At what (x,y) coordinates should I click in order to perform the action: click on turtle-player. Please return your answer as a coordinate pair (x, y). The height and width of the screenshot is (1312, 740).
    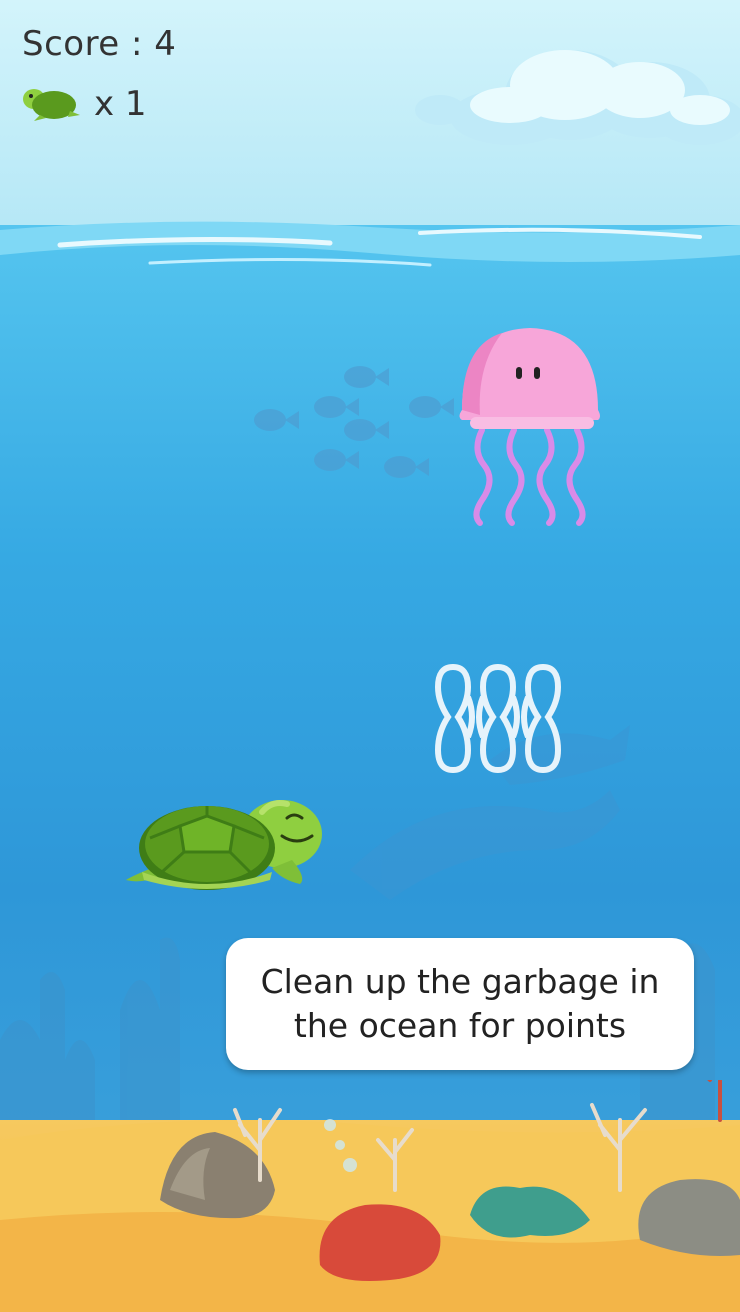
    Looking at the image, I should click on (226, 839).